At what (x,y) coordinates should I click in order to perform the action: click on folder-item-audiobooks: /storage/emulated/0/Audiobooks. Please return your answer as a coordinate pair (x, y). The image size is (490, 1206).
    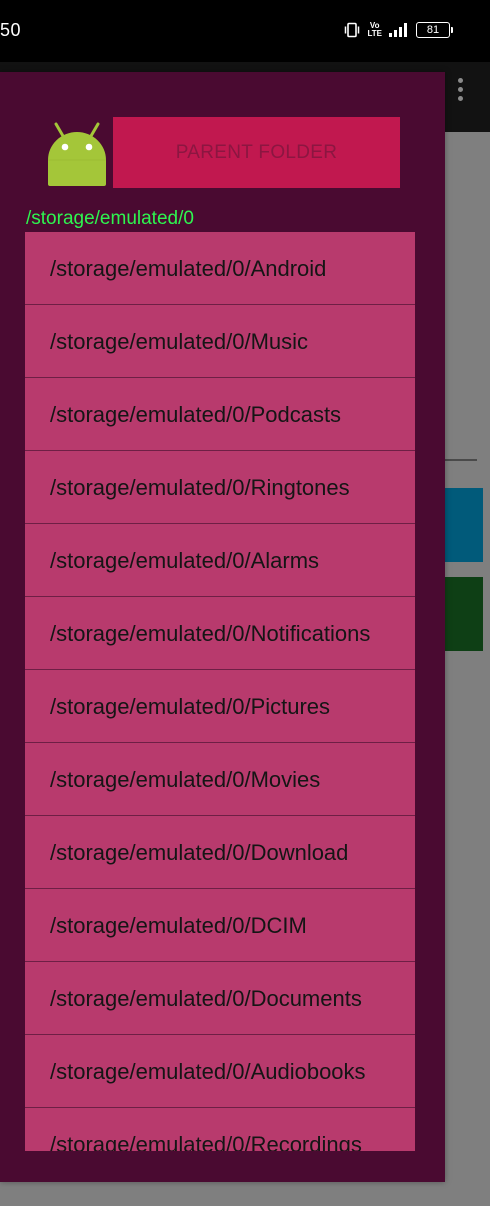
    Looking at the image, I should click on (220, 1071).